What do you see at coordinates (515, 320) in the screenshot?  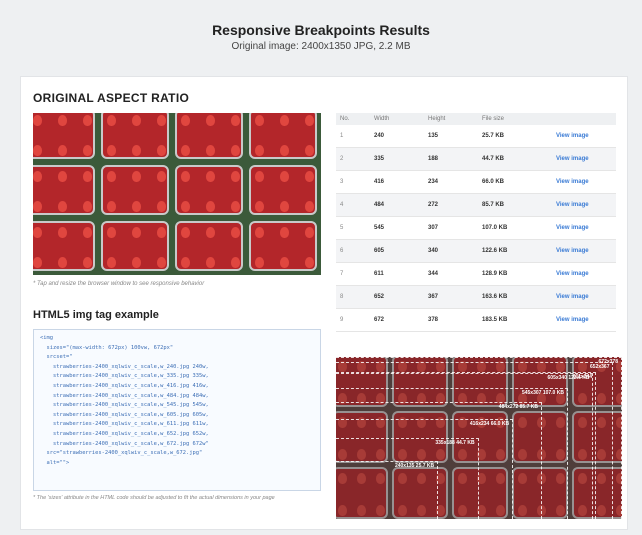 I see `row-file-size: 183.5 KB` at bounding box center [515, 320].